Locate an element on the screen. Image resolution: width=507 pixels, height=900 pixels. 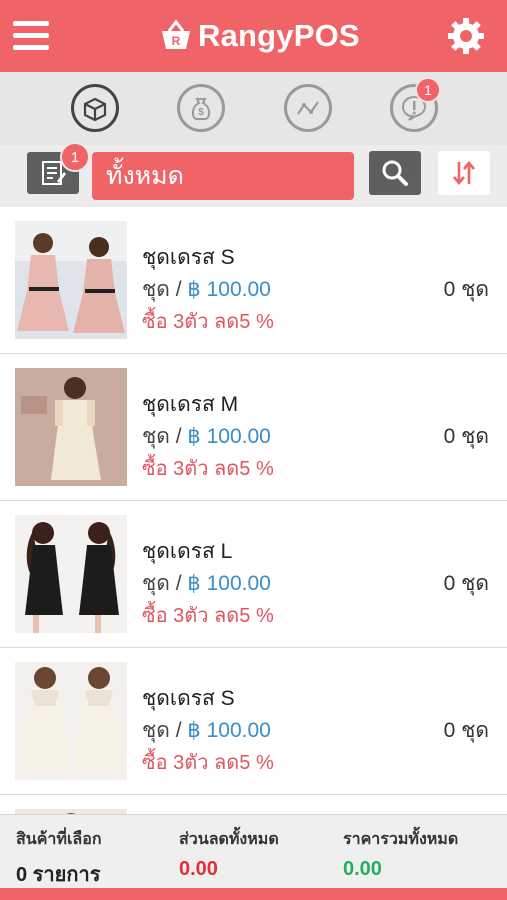
sort-icon is located at coordinates (464, 173).